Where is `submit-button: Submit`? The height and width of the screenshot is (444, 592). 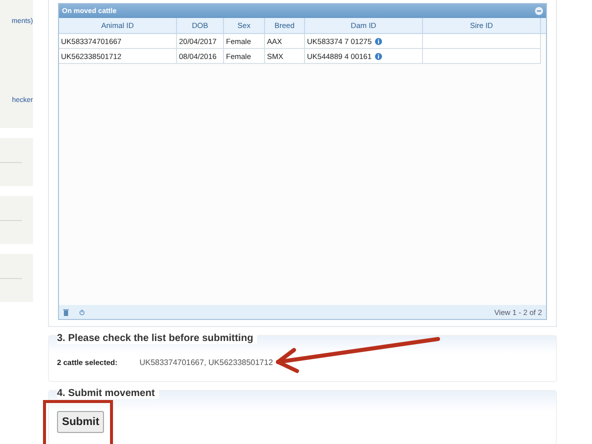
submit-button: Submit is located at coordinates (80, 422).